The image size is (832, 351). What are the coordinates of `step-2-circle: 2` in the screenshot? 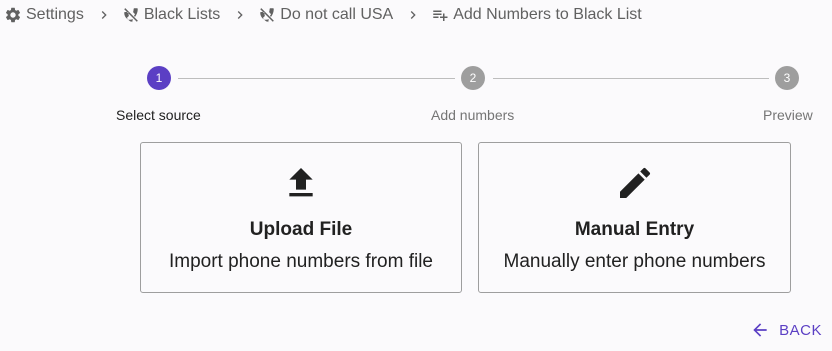 It's located at (473, 78).